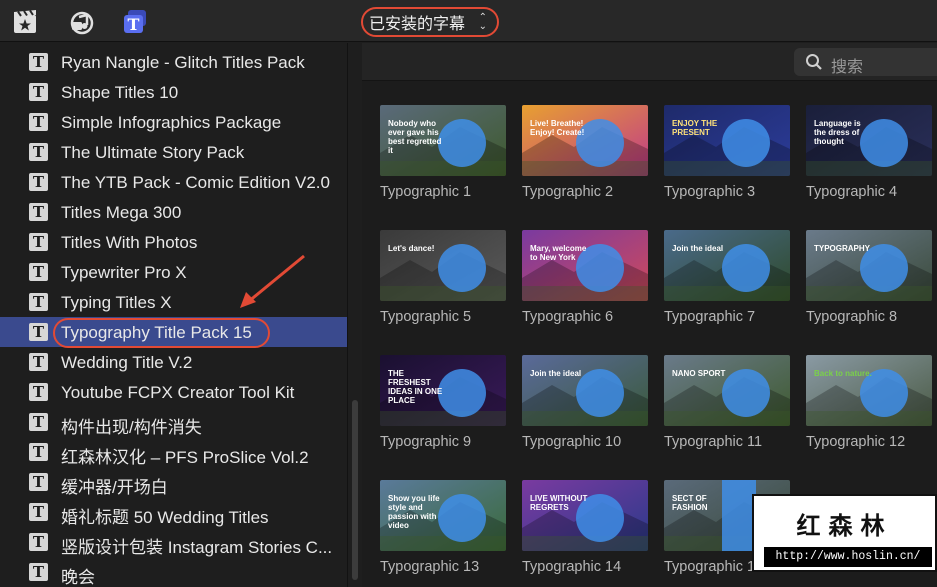 Image resolution: width=937 pixels, height=587 pixels. I want to click on thumbnail-caption: Let's dance!, so click(411, 248).